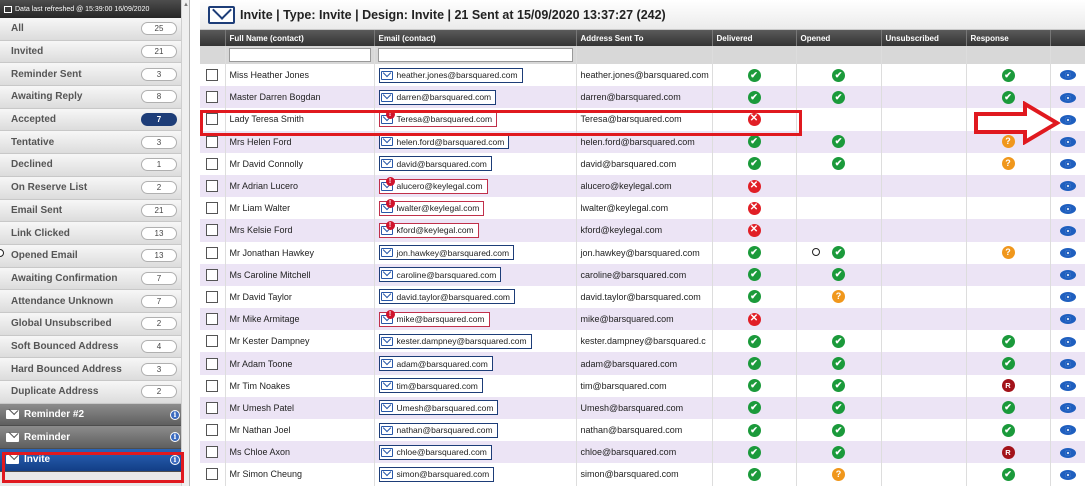 This screenshot has width=1085, height=486. Describe the element at coordinates (94, 143) in the screenshot. I see `sidebar-item-tentative: Tentative 3` at that location.